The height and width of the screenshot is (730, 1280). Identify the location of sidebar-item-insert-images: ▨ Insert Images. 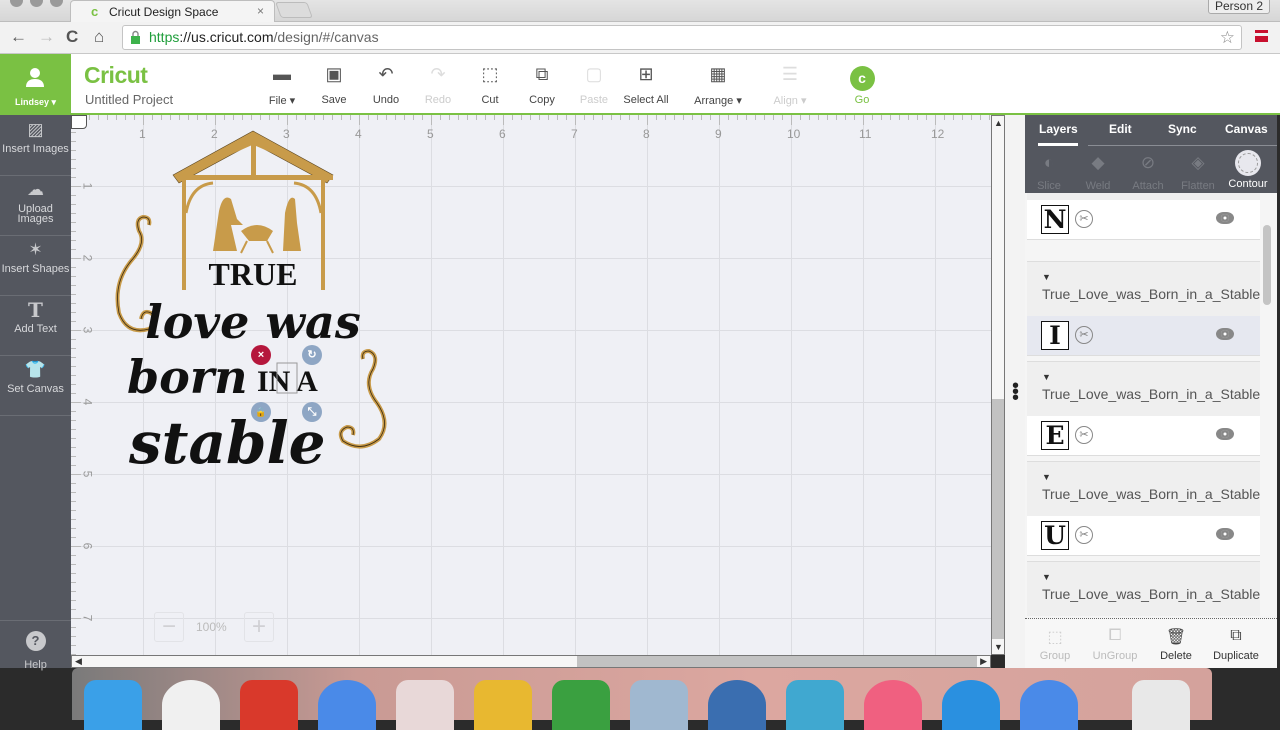
(35, 148).